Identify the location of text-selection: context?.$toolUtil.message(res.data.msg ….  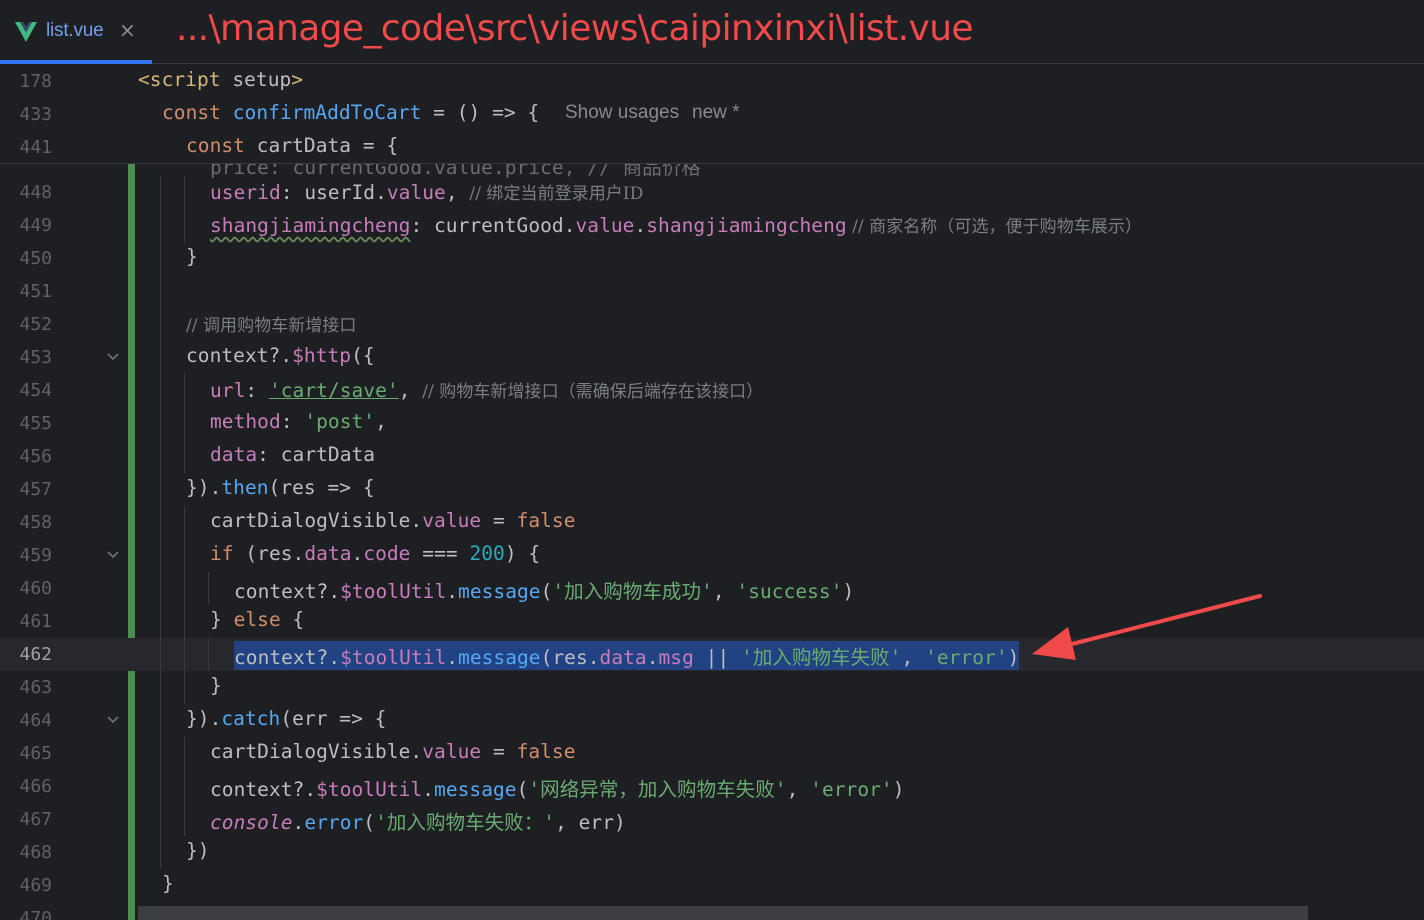
(627, 655).